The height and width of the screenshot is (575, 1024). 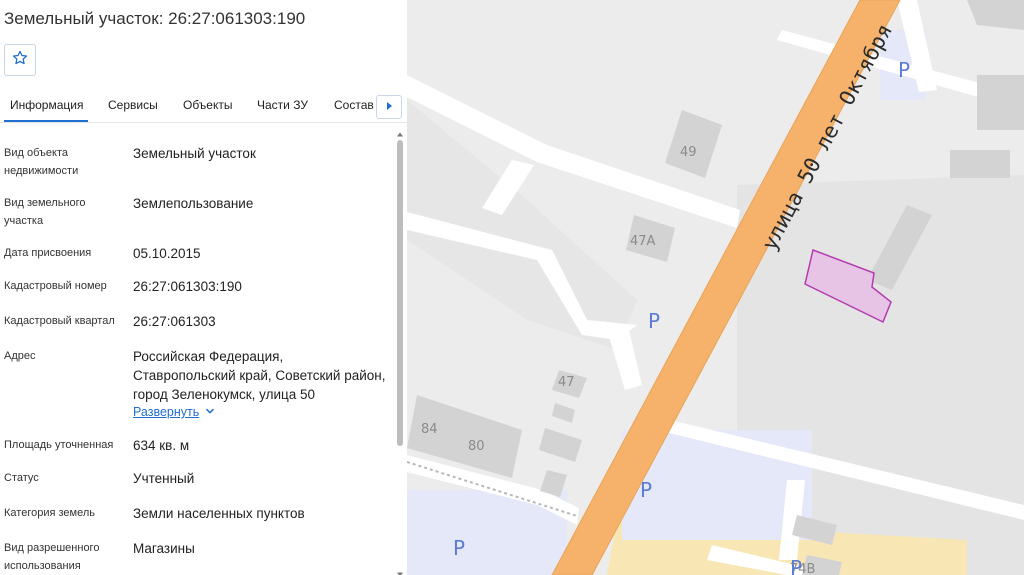 What do you see at coordinates (688, 152) in the screenshot?
I see `house-number-label: 49` at bounding box center [688, 152].